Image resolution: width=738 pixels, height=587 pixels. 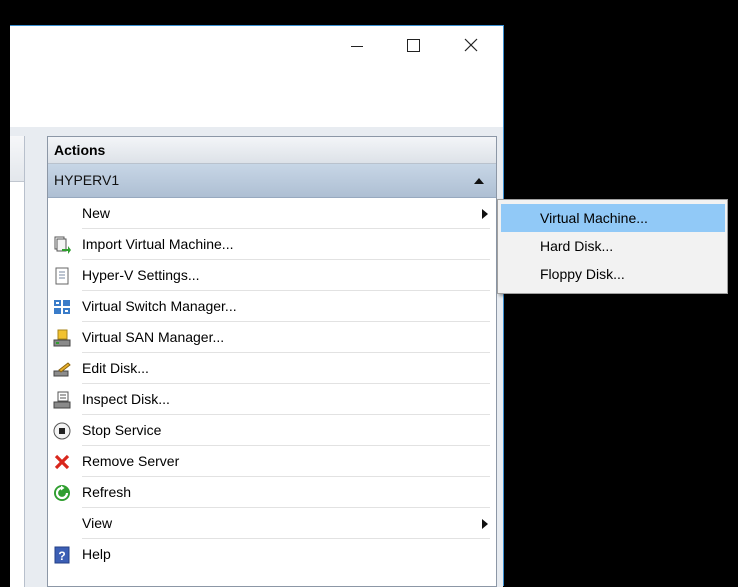 I want to click on minimize-button, so click(x=357, y=45).